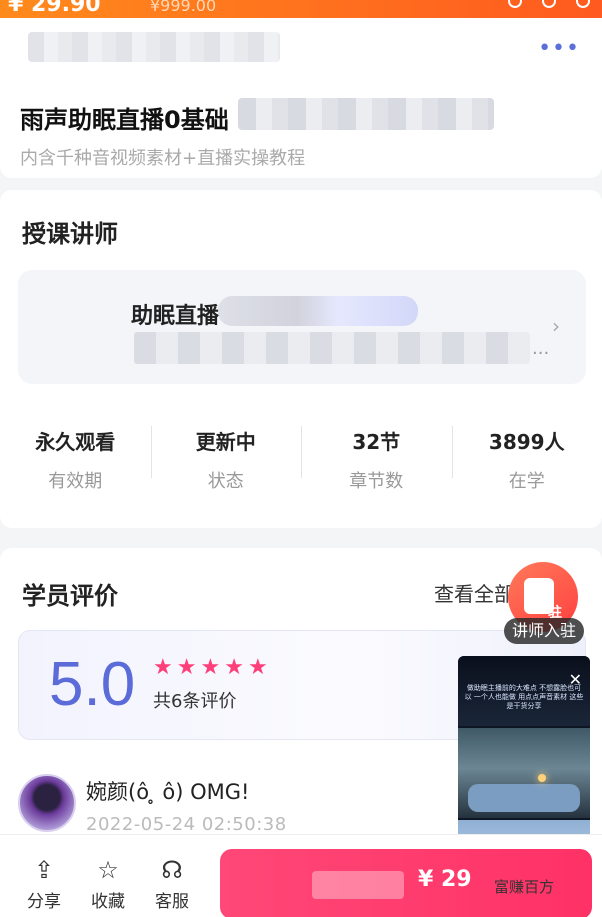 This screenshot has height=917, width=602. What do you see at coordinates (225, 442) in the screenshot?
I see `stat-value: 更新中` at bounding box center [225, 442].